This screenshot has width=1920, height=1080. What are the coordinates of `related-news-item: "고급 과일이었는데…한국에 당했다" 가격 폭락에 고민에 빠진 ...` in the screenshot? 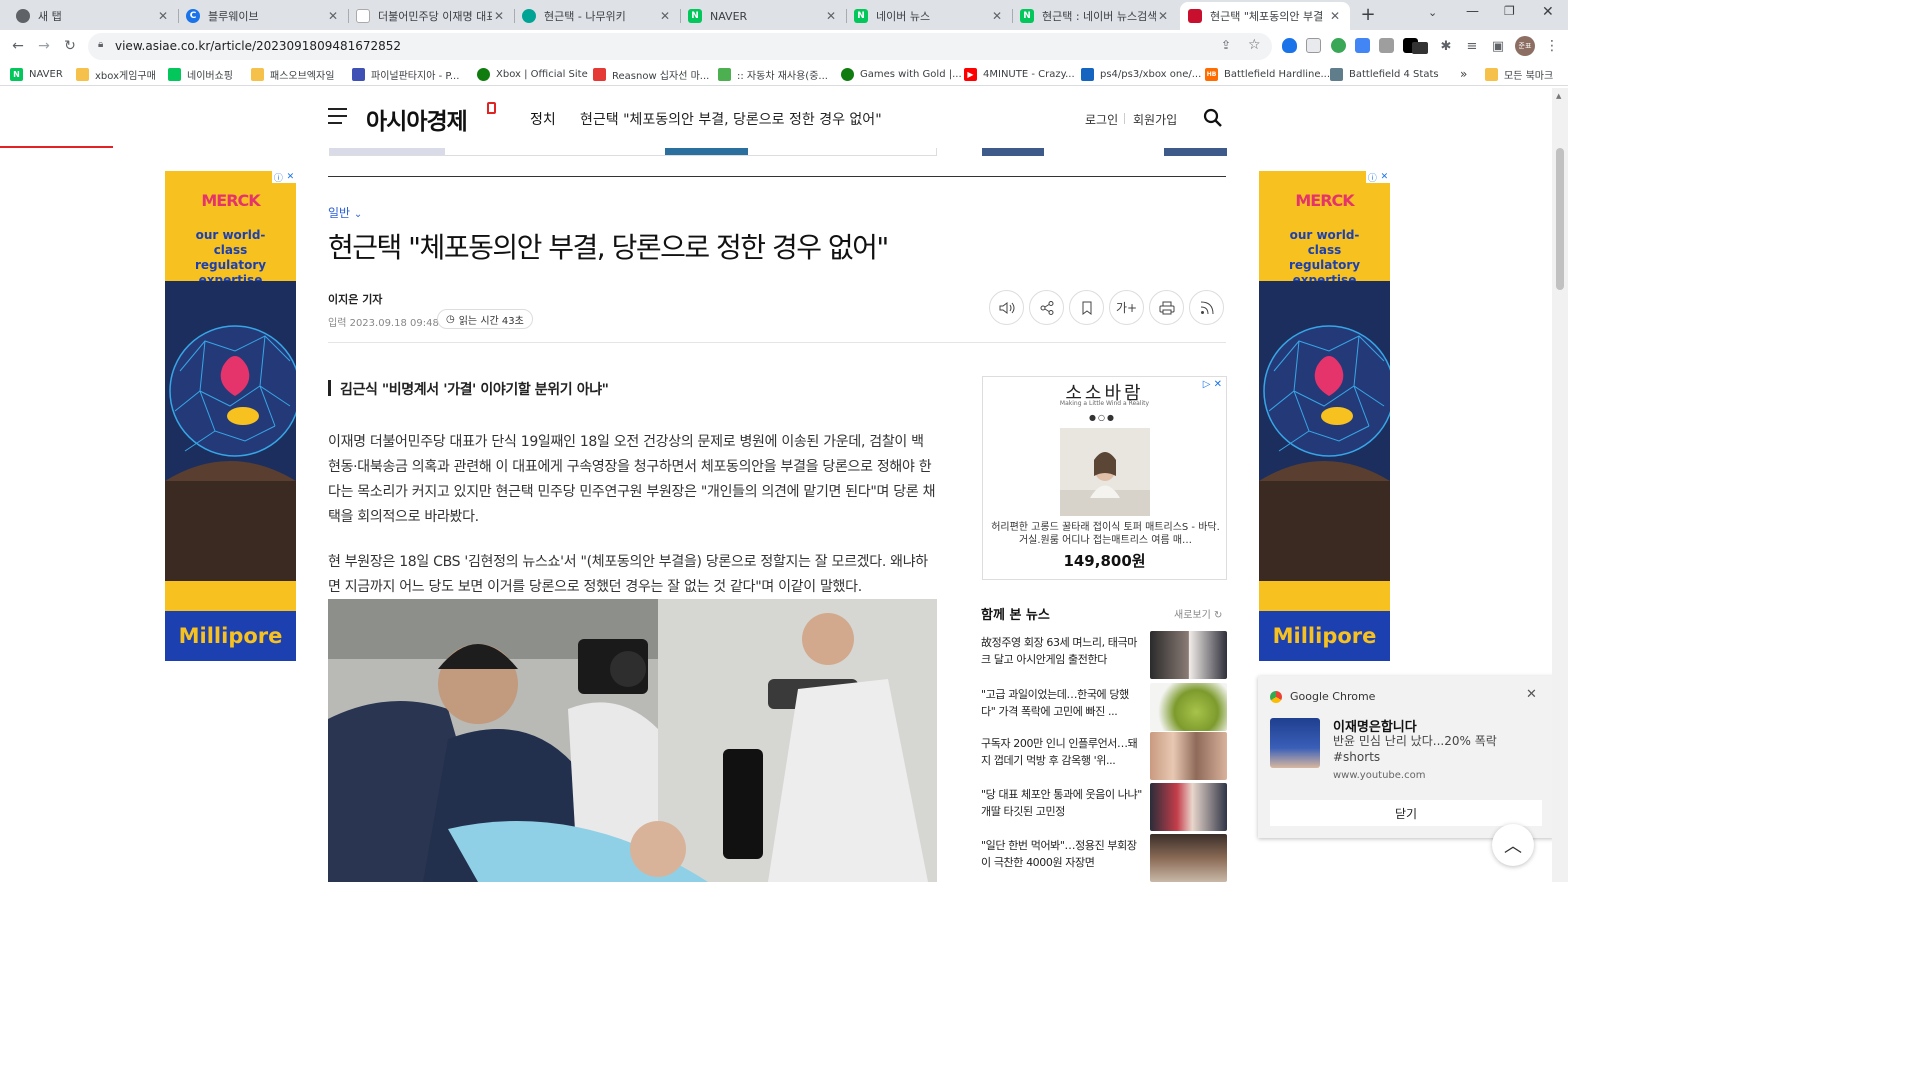 It's located at (1104, 707).